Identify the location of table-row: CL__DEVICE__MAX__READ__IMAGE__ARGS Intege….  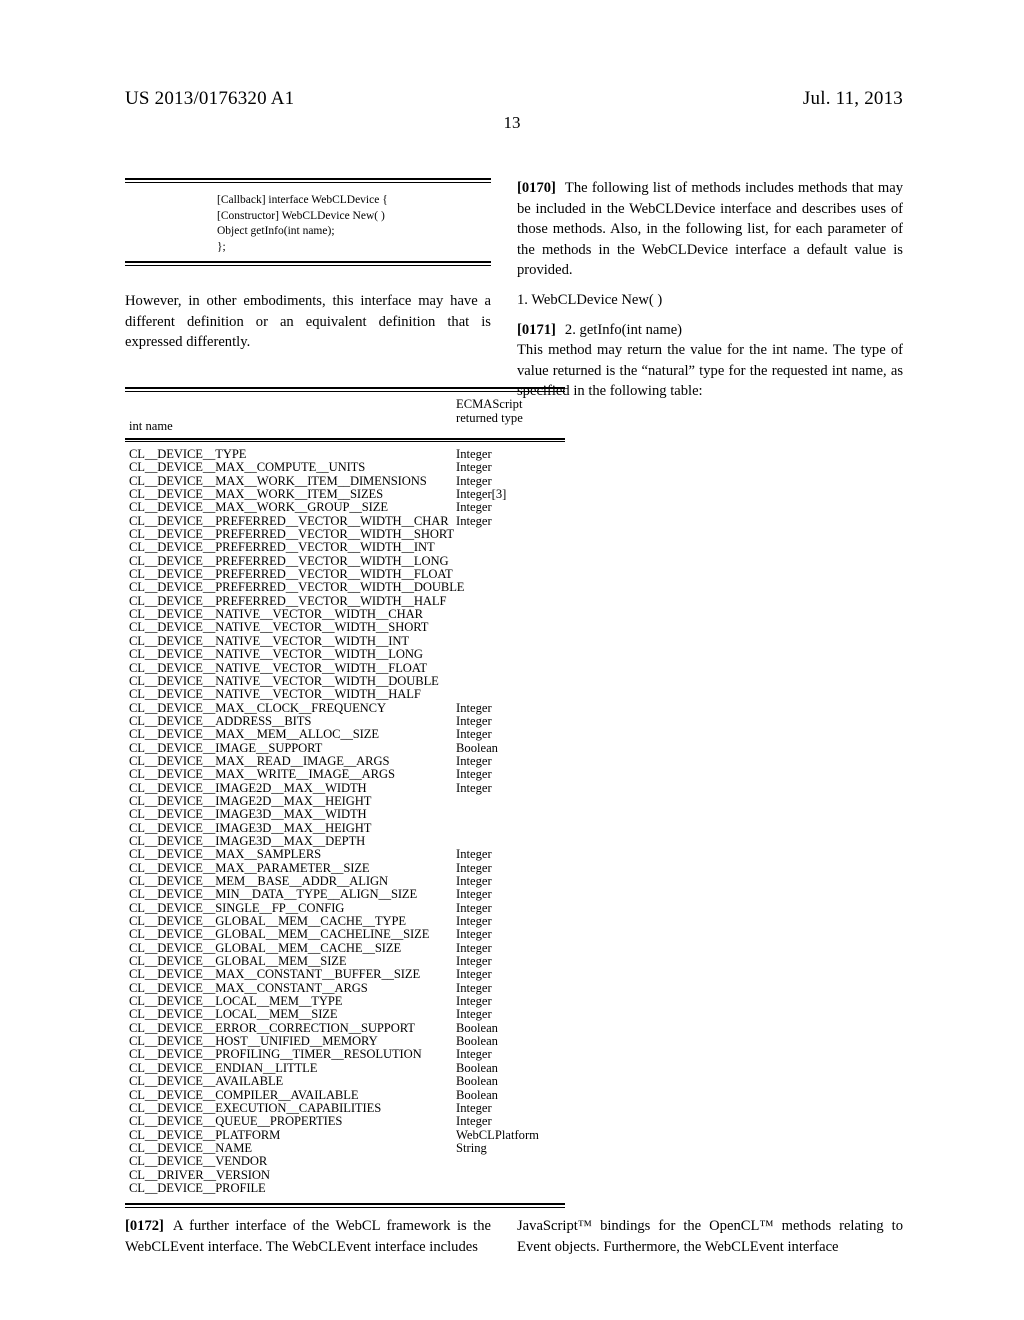
(345, 760).